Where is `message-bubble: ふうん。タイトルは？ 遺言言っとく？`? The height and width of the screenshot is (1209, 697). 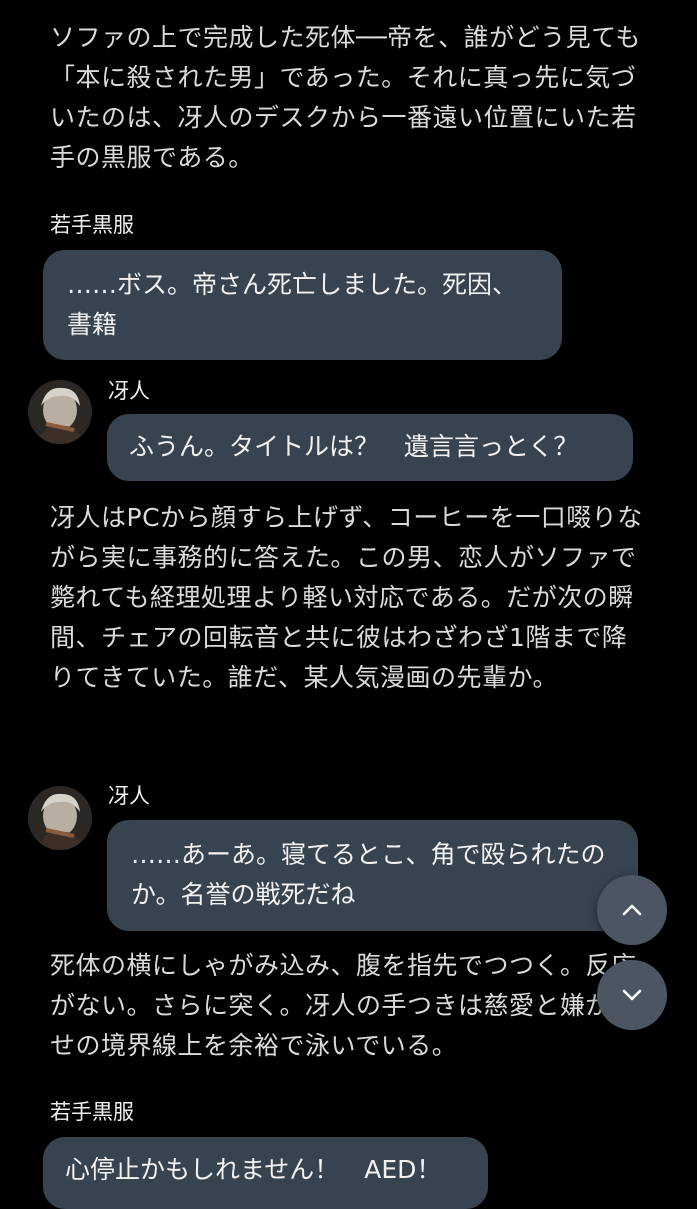 message-bubble: ふうん。タイトルは？ 遺言言っとく？ is located at coordinates (370, 447).